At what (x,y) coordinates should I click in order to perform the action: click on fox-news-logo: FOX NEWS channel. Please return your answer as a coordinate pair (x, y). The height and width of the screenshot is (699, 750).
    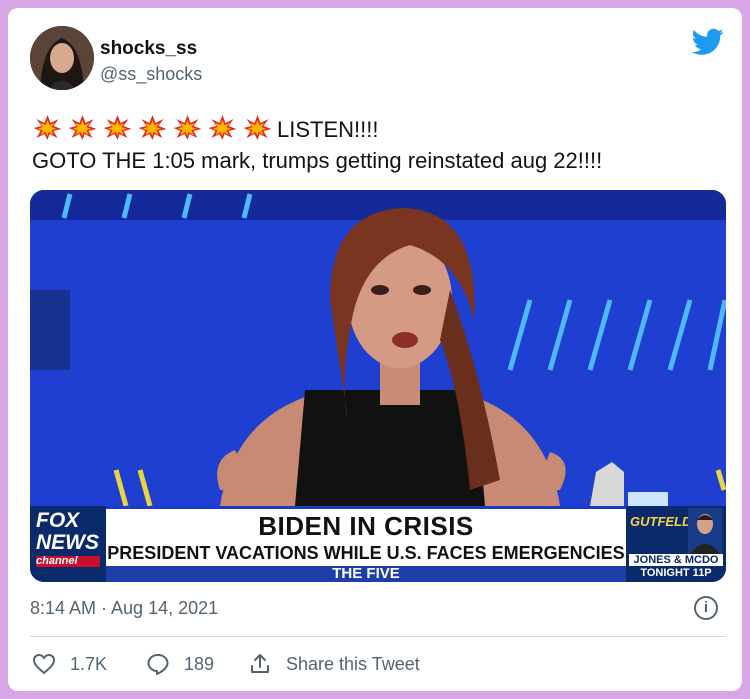
    Looking at the image, I should click on (68, 544).